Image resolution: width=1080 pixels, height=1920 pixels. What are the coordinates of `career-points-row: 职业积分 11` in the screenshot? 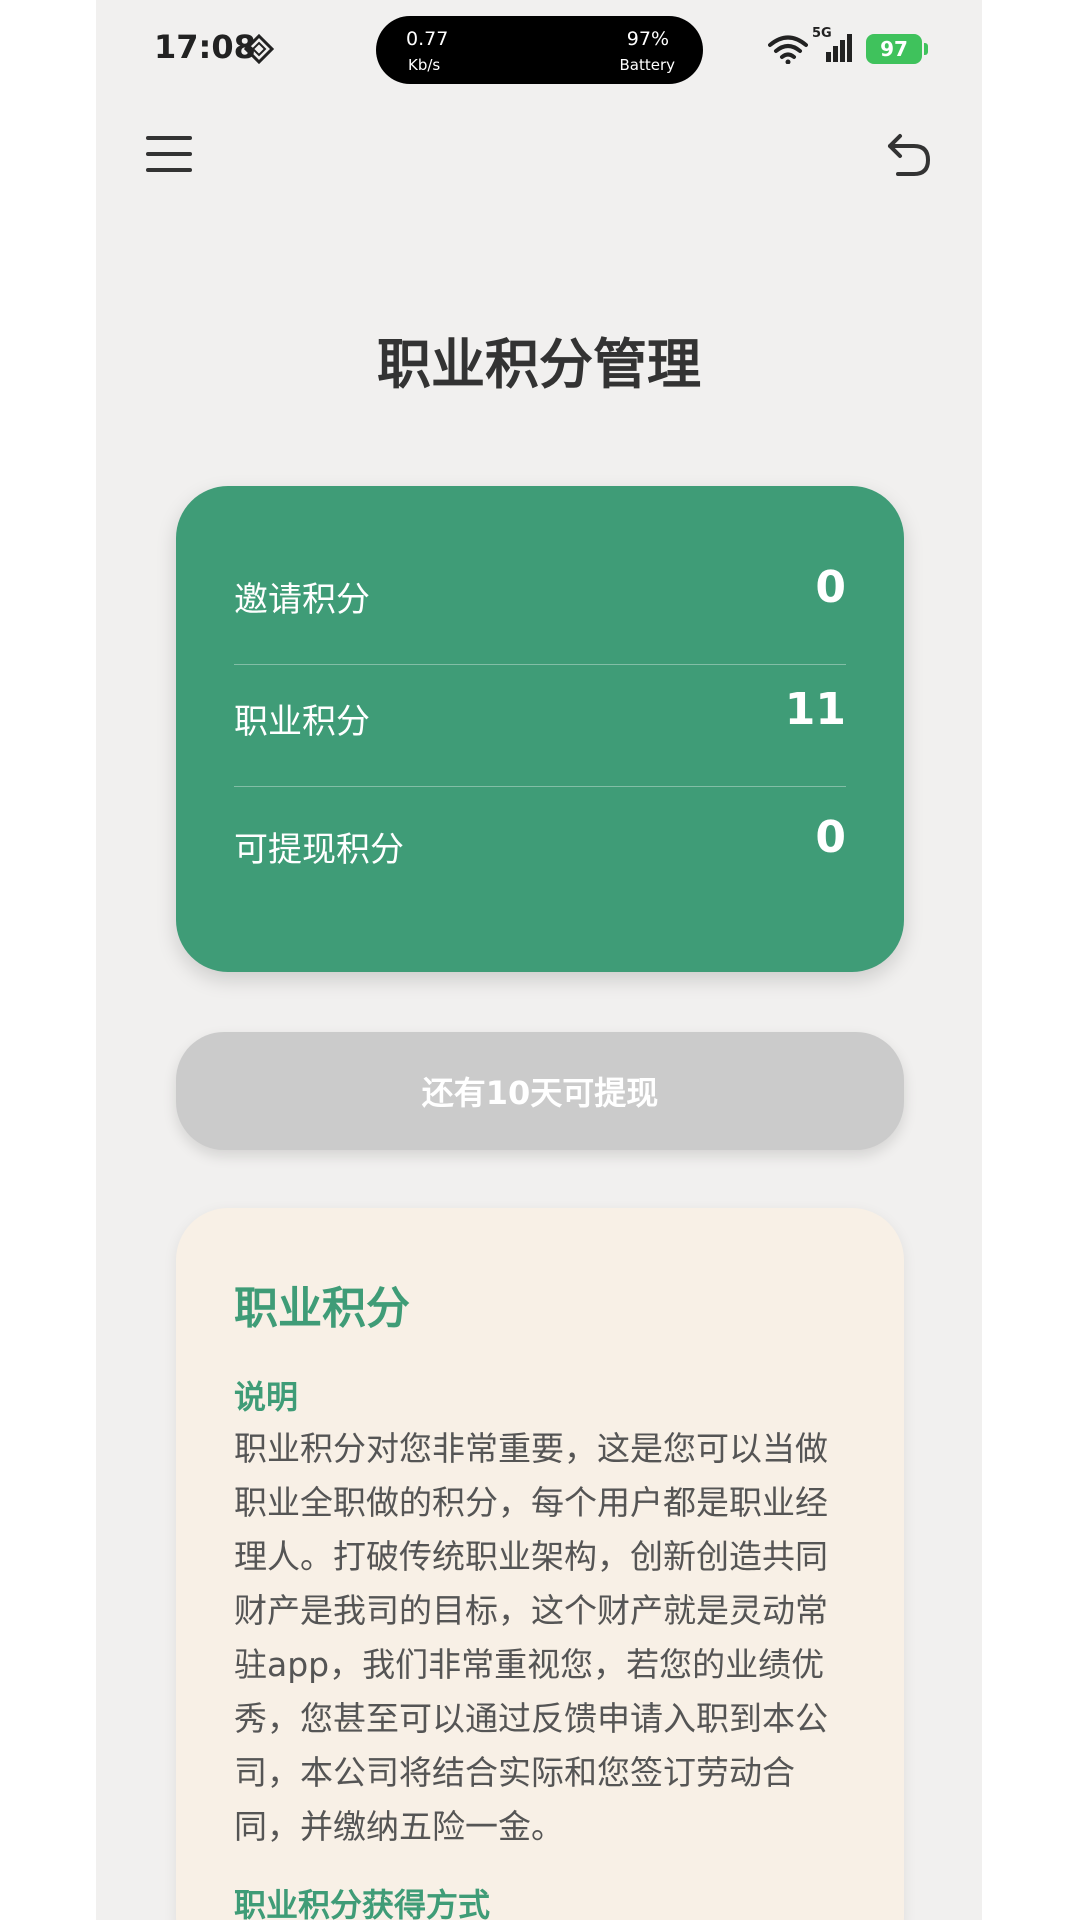 It's located at (540, 724).